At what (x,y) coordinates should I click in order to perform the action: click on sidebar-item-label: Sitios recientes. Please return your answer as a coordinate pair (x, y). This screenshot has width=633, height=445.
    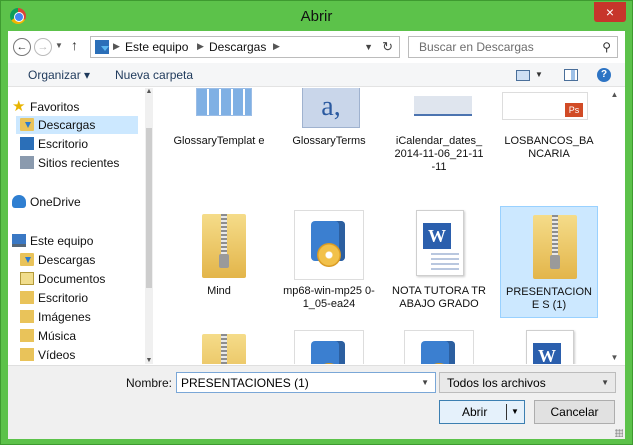
    Looking at the image, I should click on (79, 163).